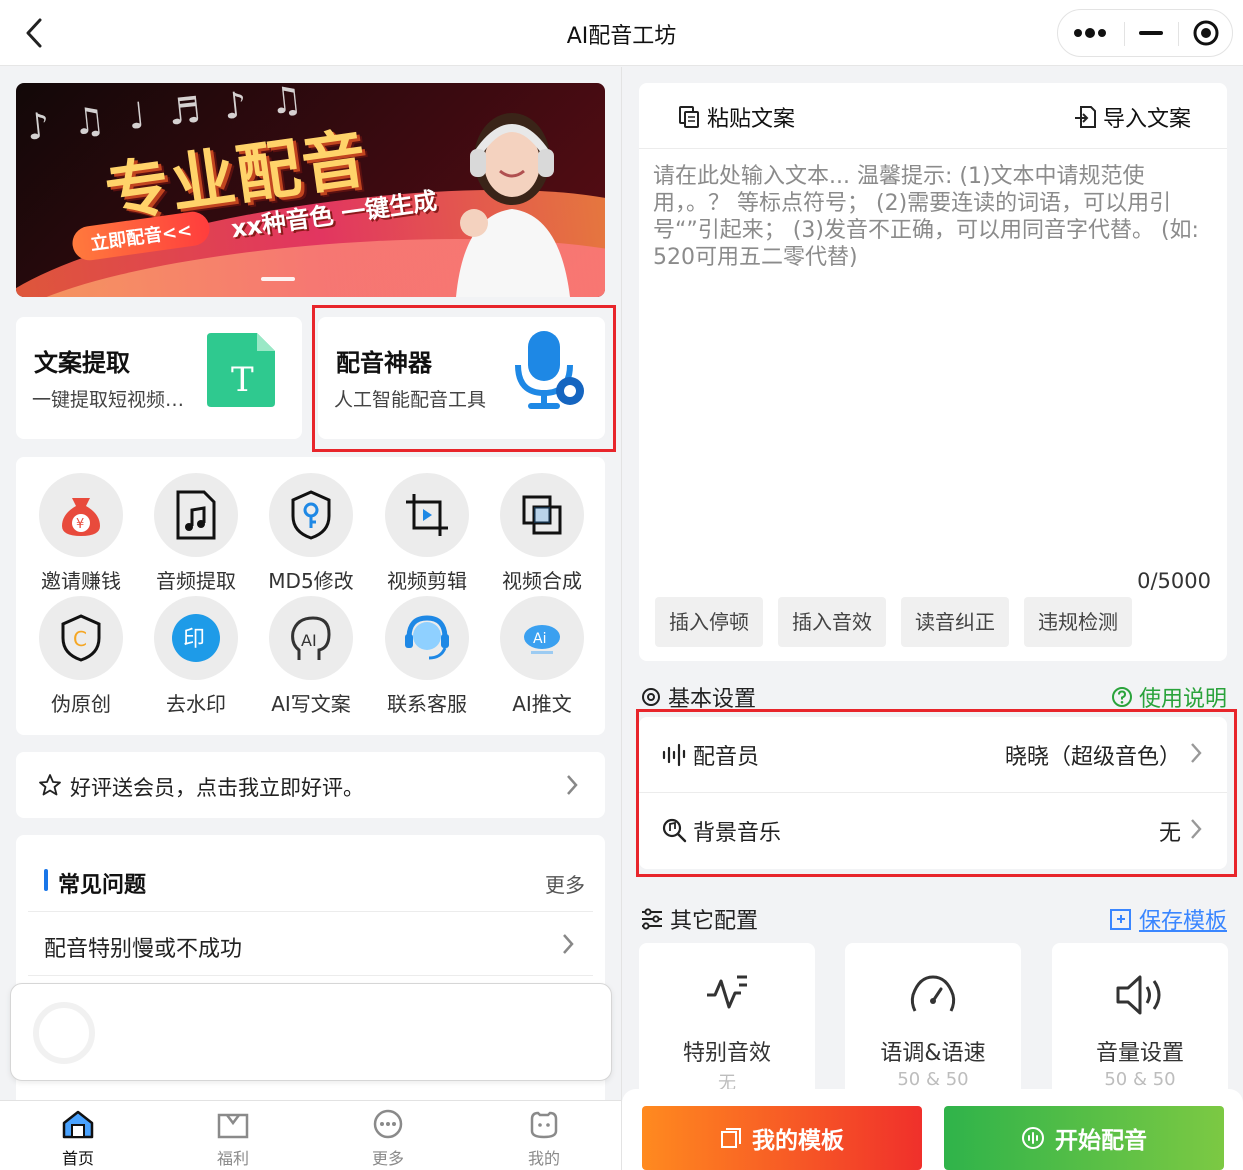 Image resolution: width=1243 pixels, height=1170 pixels. I want to click on ai-cloud-icon: Ai, so click(542, 639).